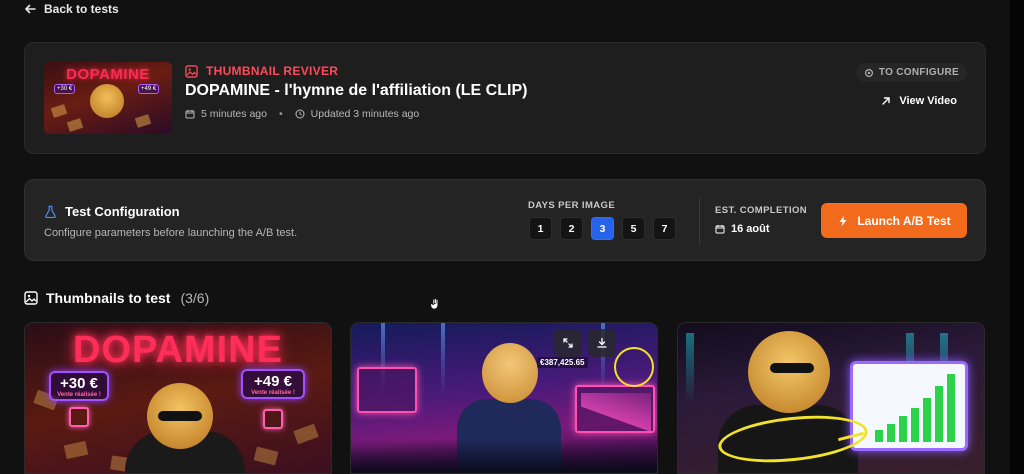  I want to click on view-video-link: View Video, so click(919, 101).